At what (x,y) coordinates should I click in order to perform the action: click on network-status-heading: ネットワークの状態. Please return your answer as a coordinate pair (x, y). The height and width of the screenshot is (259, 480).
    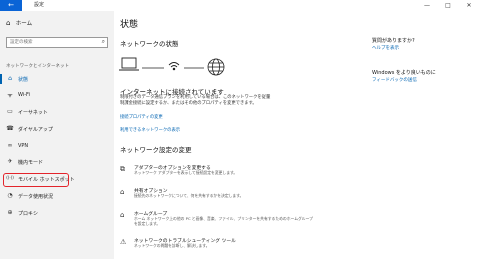
    Looking at the image, I should click on (149, 44).